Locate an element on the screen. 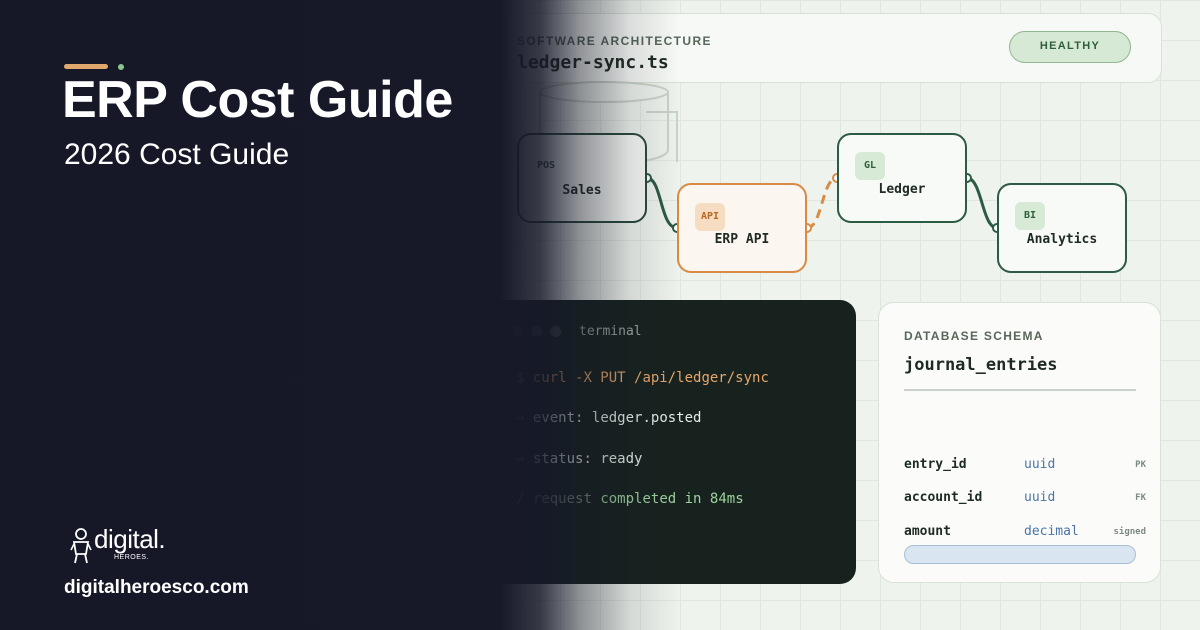 The image size is (1200, 630). node-tag: API is located at coordinates (710, 217).